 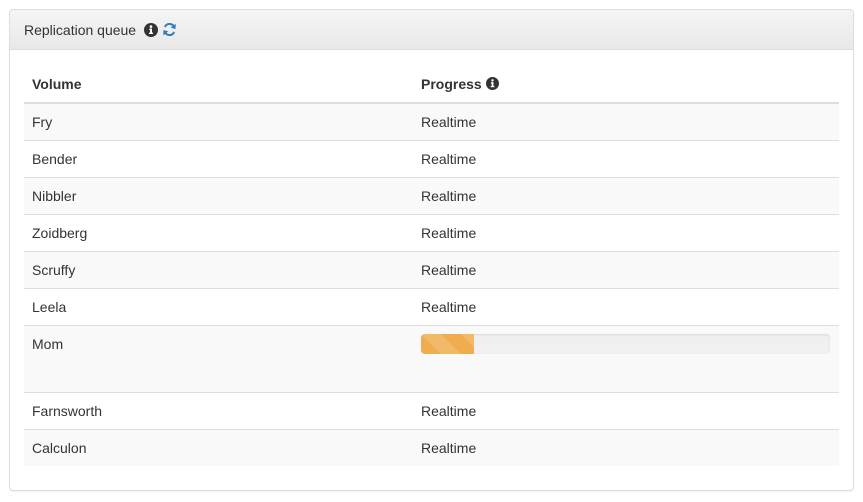 I want to click on table-row: Nibbler Realtime, so click(x=431, y=196).